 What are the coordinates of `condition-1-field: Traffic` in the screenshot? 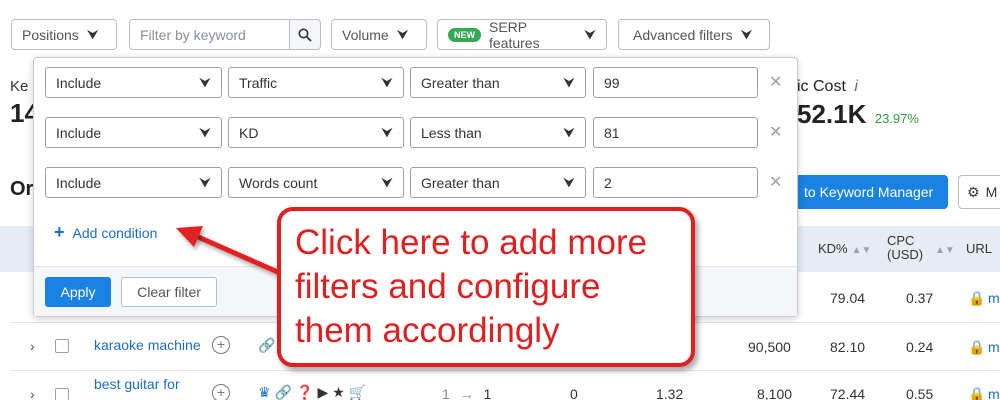 It's located at (258, 82).